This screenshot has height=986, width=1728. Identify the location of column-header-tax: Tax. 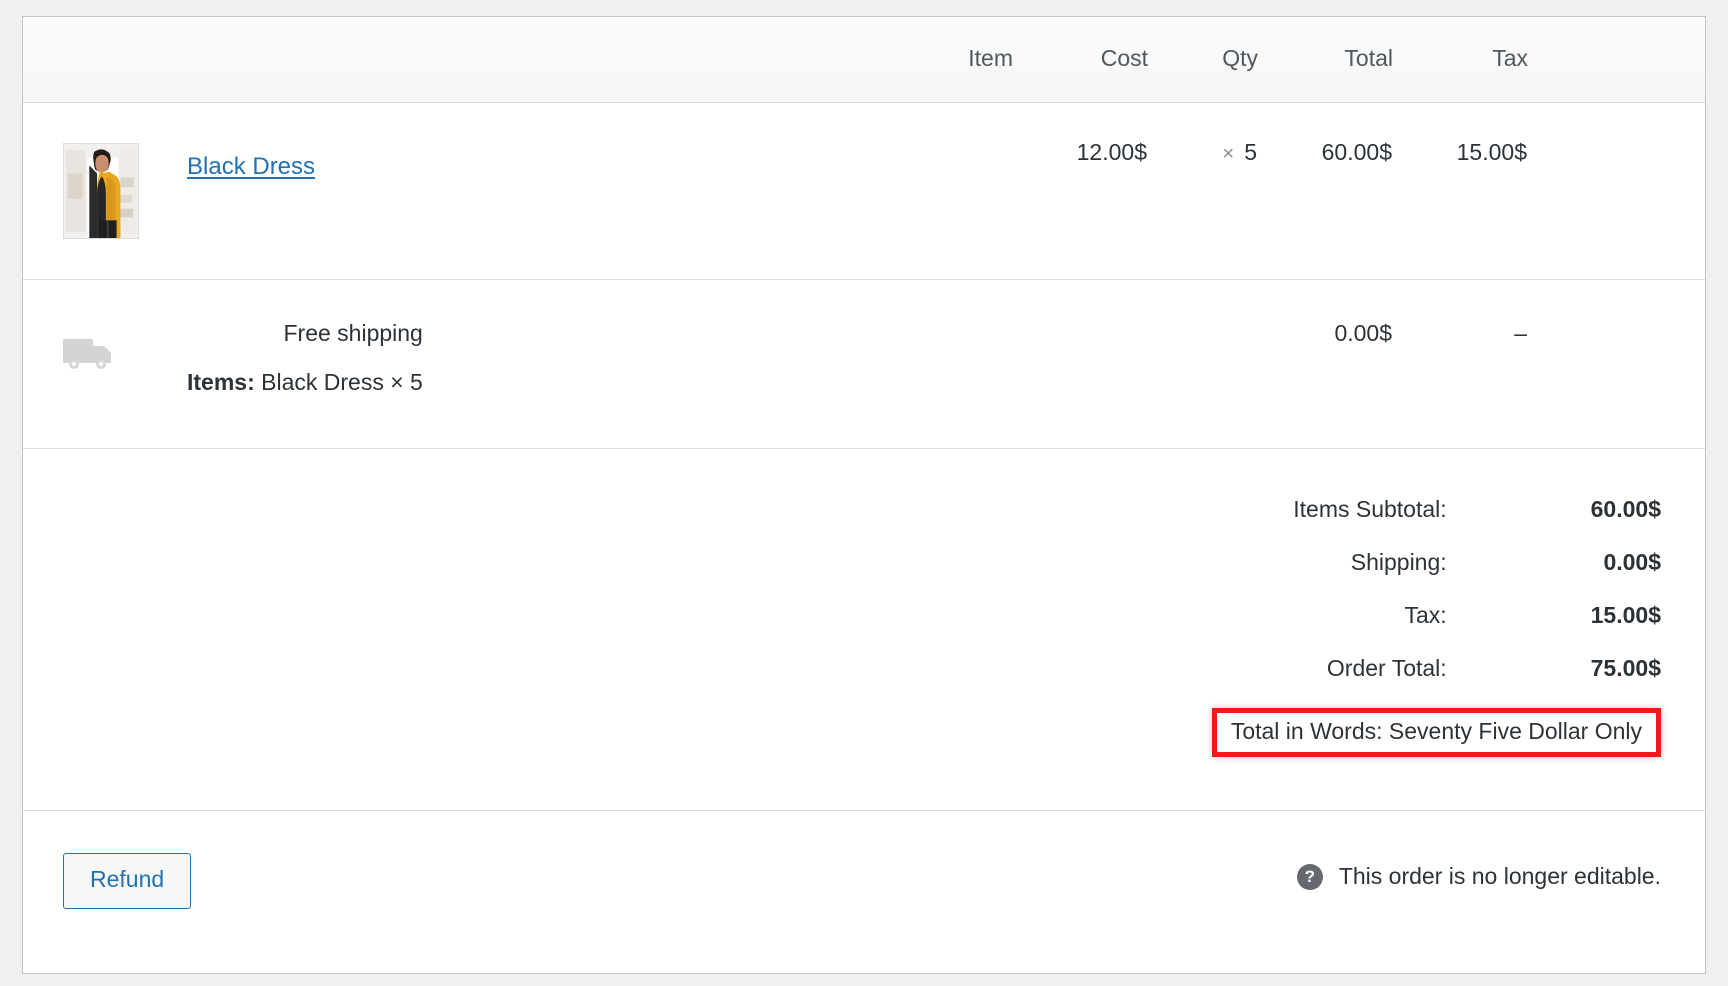
(1460, 60).